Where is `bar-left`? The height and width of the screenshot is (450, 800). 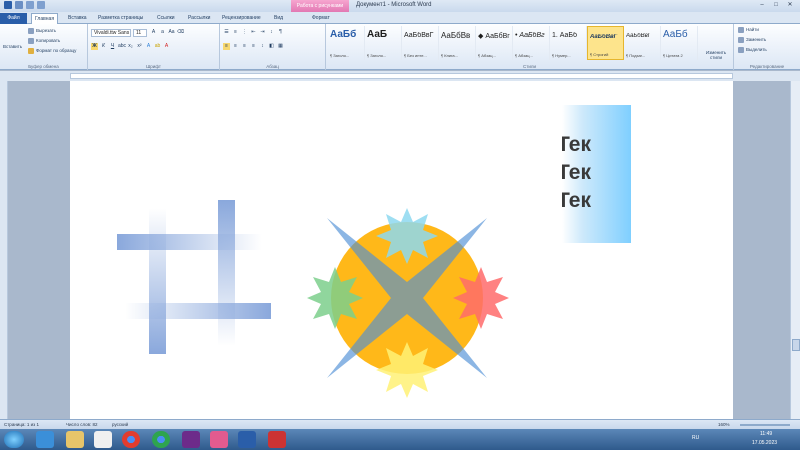
bar-left is located at coordinates (157, 281).